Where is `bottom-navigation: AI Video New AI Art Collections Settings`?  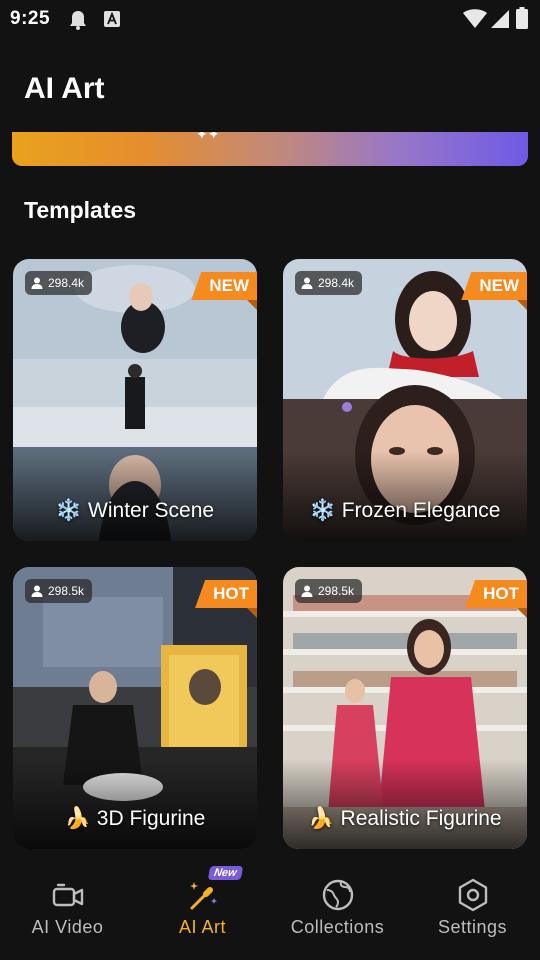
bottom-navigation: AI Video New AI Art Collections Settings is located at coordinates (270, 911).